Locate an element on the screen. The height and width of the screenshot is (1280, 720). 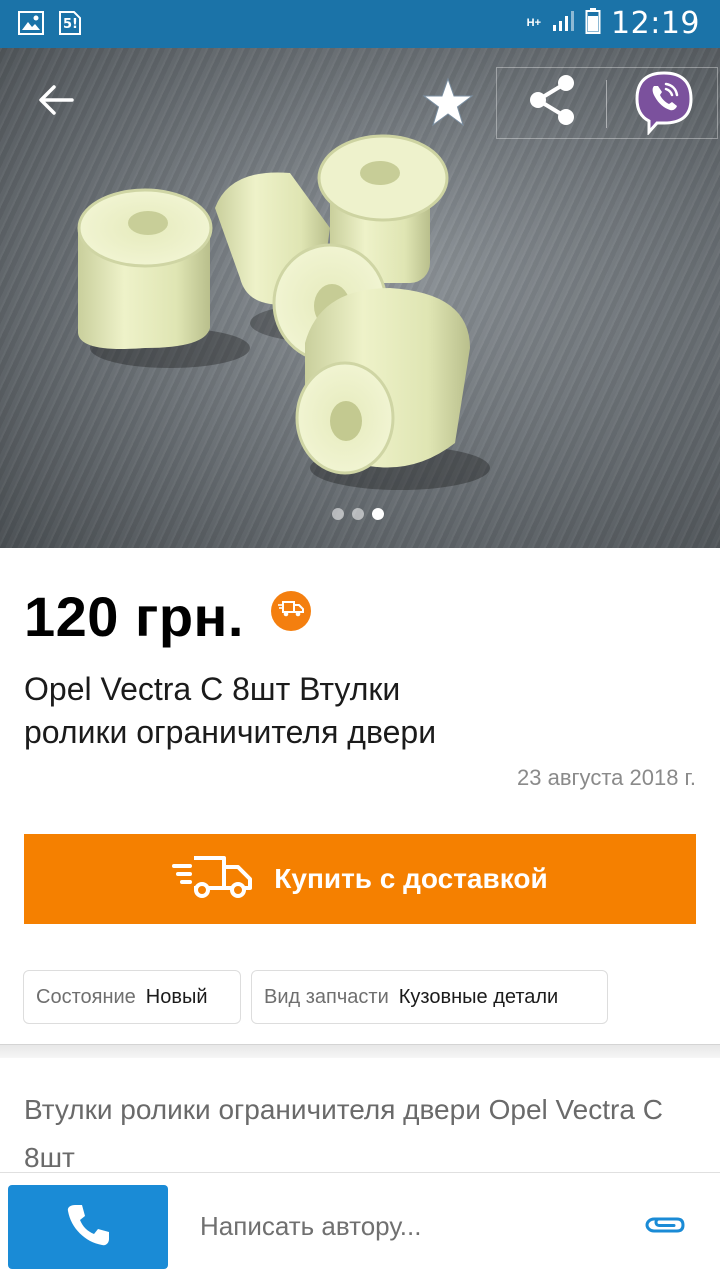
share-divider is located at coordinates (606, 104).